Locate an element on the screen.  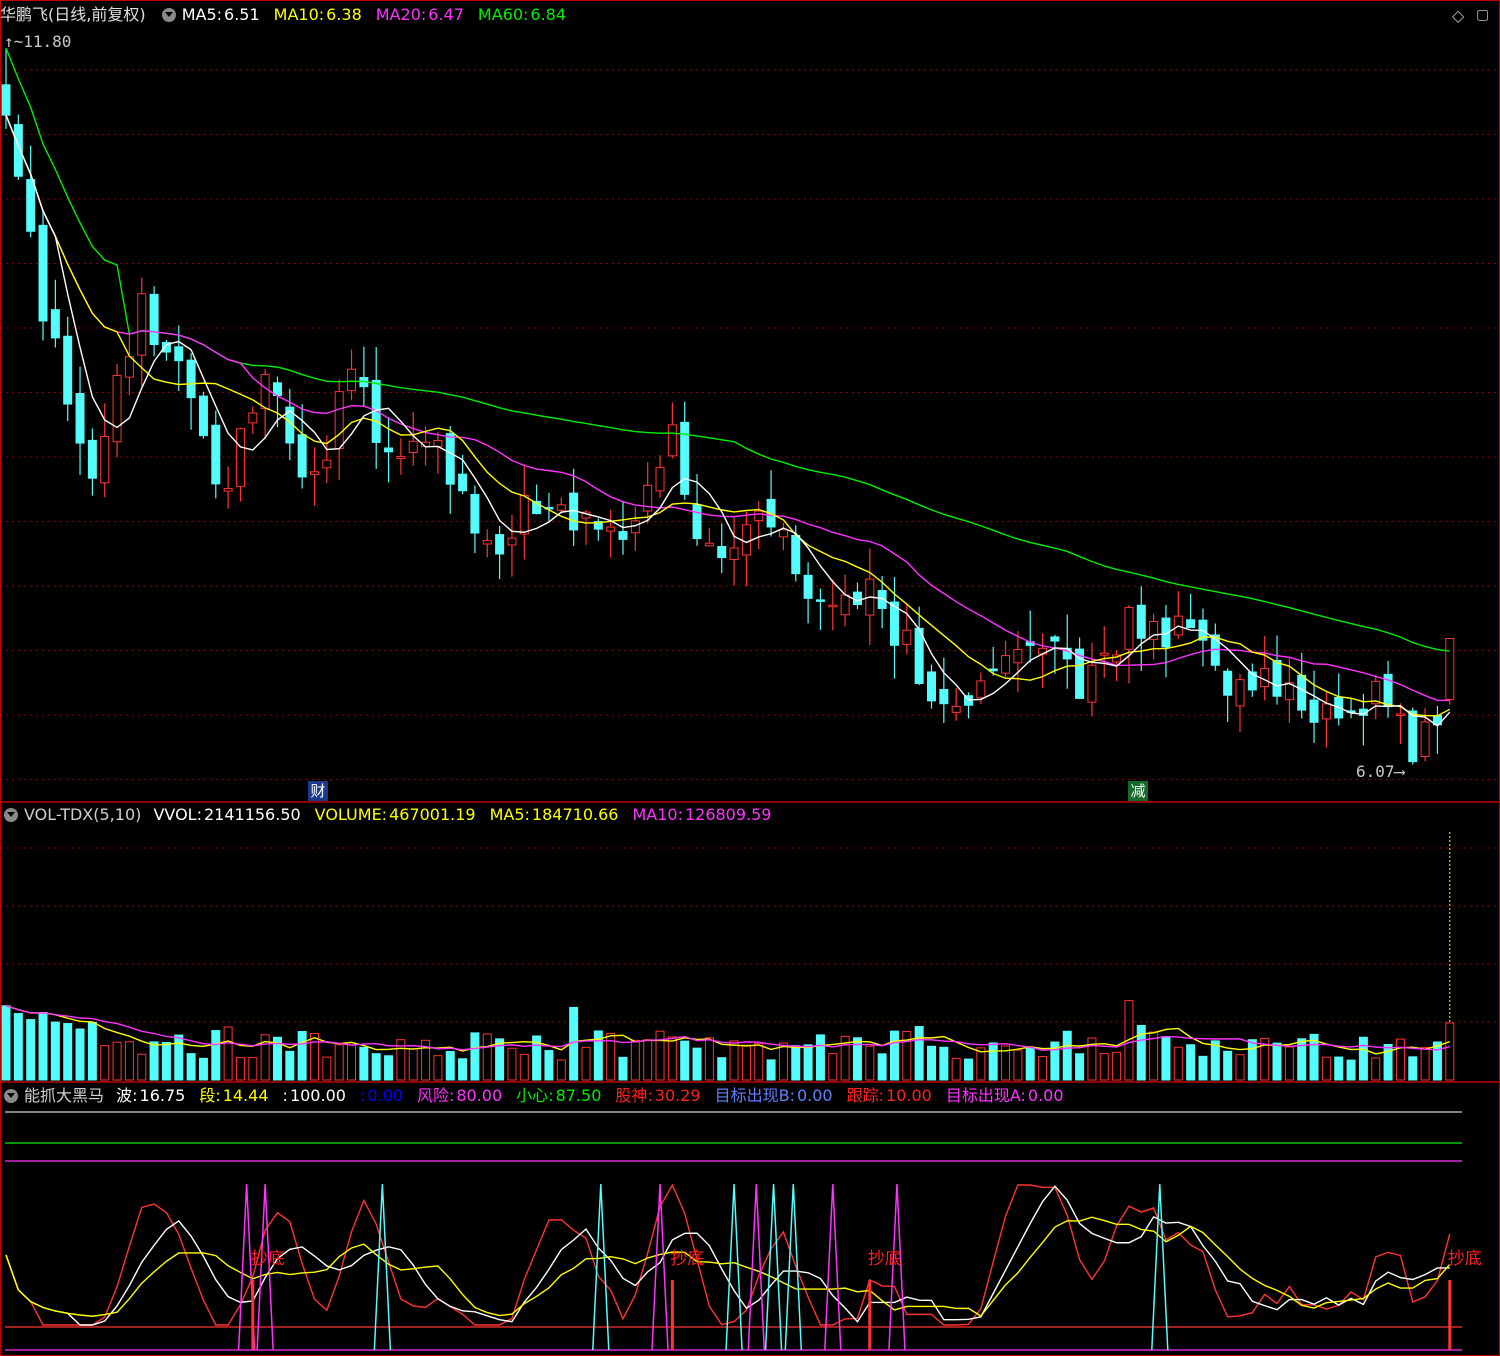
high-price-marker: ↑~11.80 is located at coordinates (38, 41).